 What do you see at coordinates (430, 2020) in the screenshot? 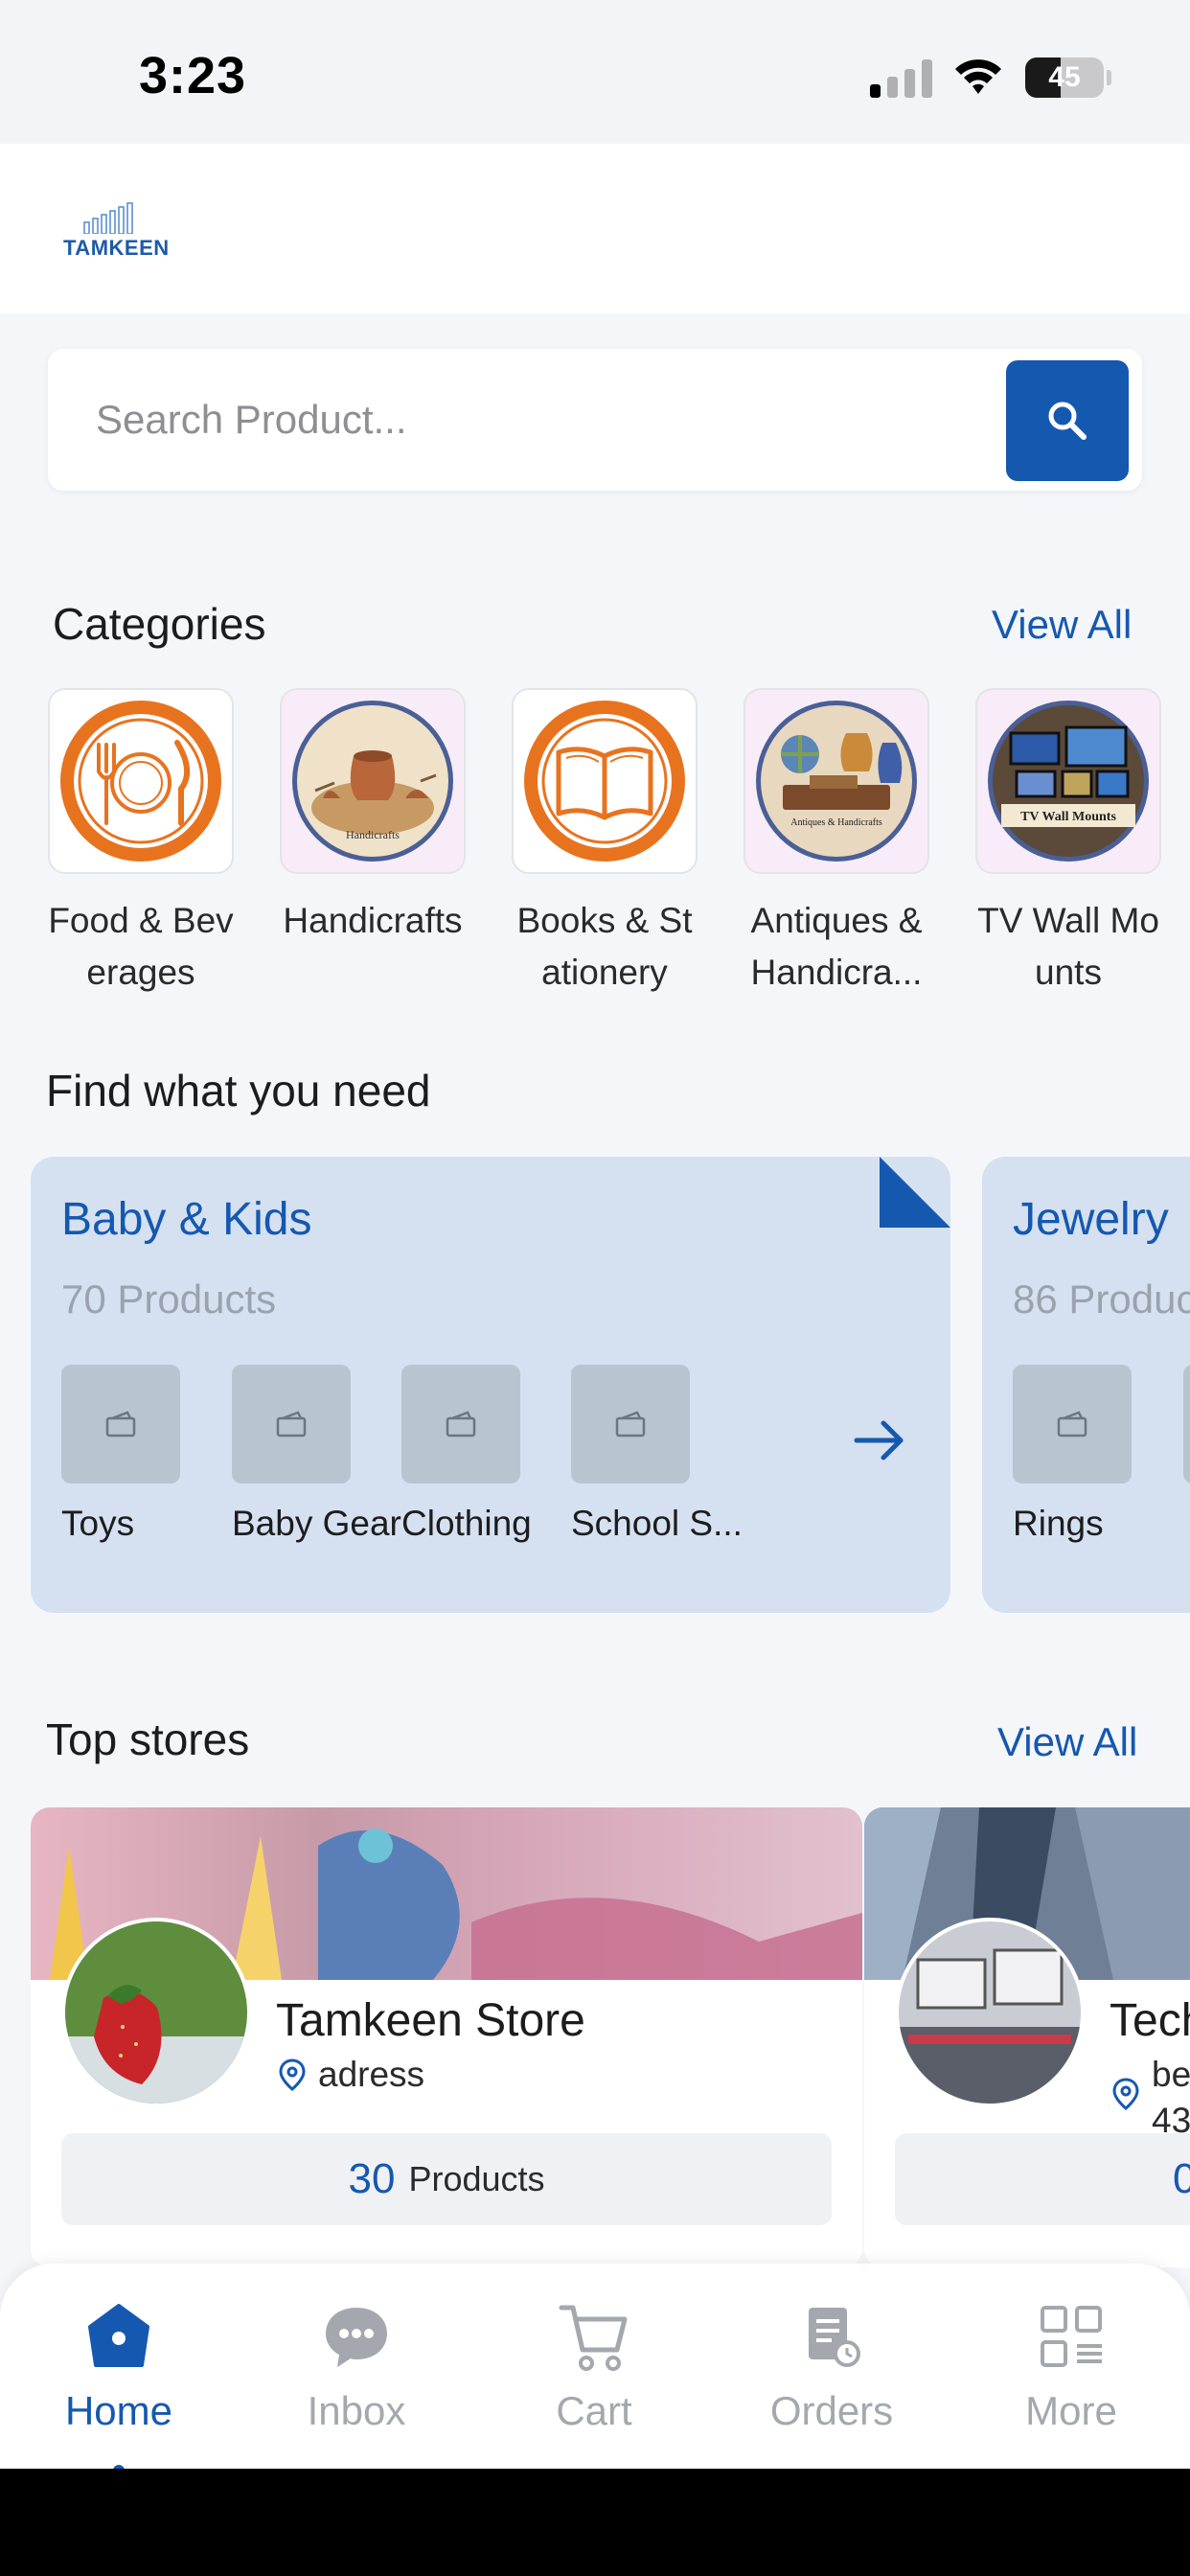
I see `store-name: Tamkeen Store` at bounding box center [430, 2020].